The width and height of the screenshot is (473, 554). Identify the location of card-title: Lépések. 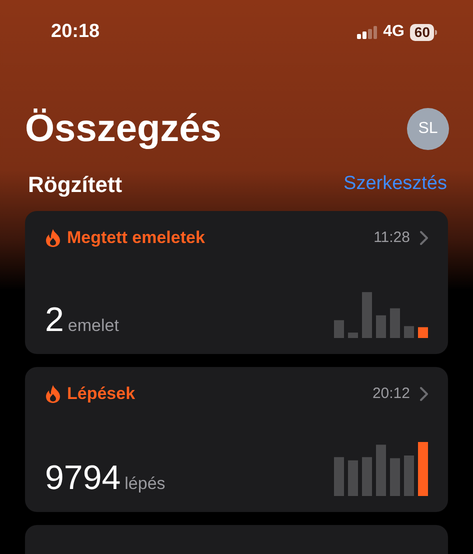
(101, 394).